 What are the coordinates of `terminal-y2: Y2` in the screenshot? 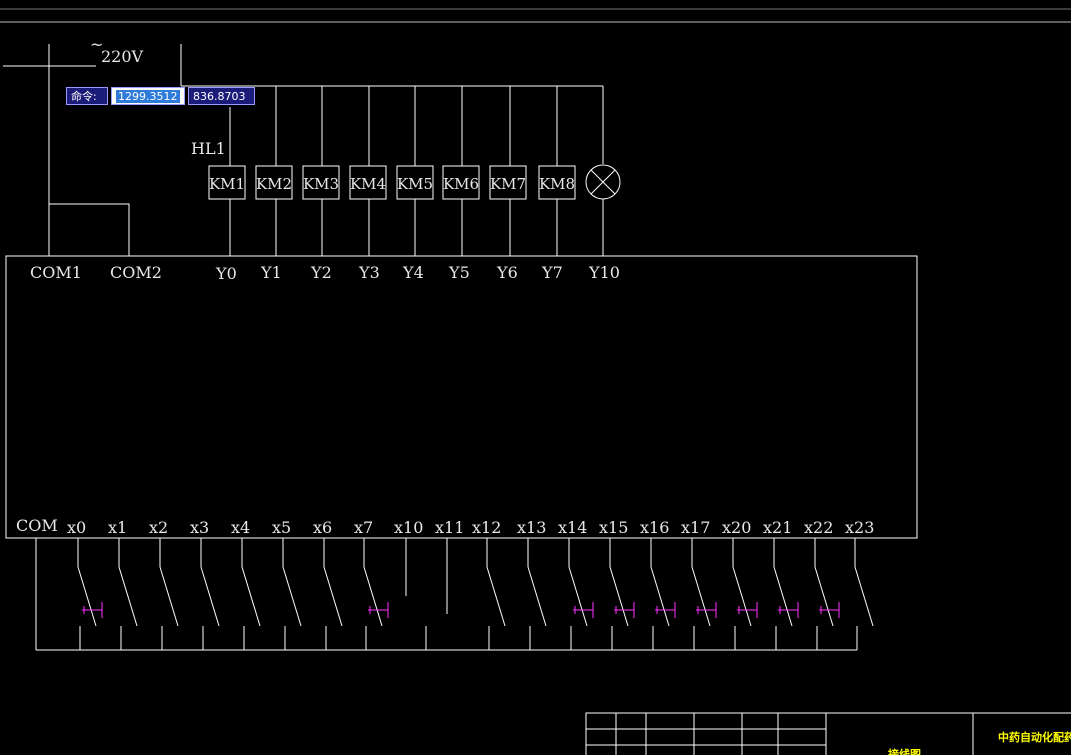 It's located at (321, 272).